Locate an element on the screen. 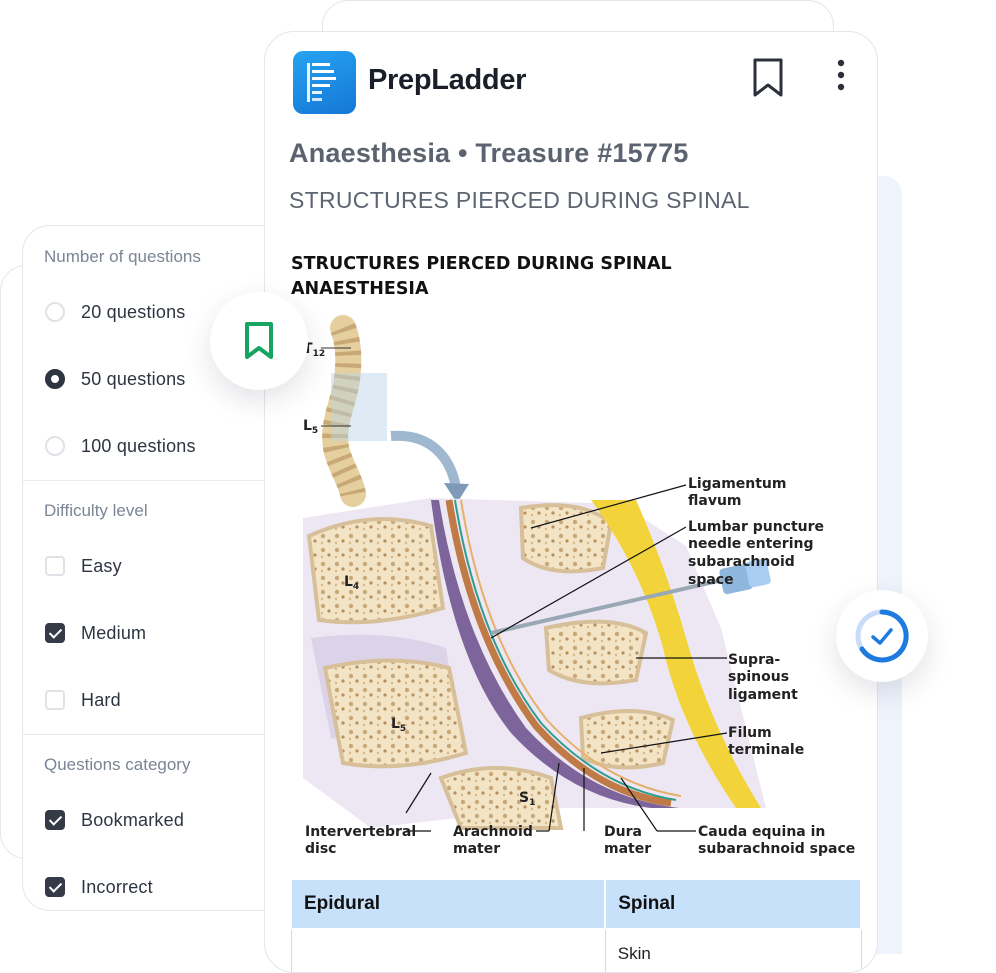 The image size is (996, 973). svg-text: L5 is located at coordinates (310, 427).